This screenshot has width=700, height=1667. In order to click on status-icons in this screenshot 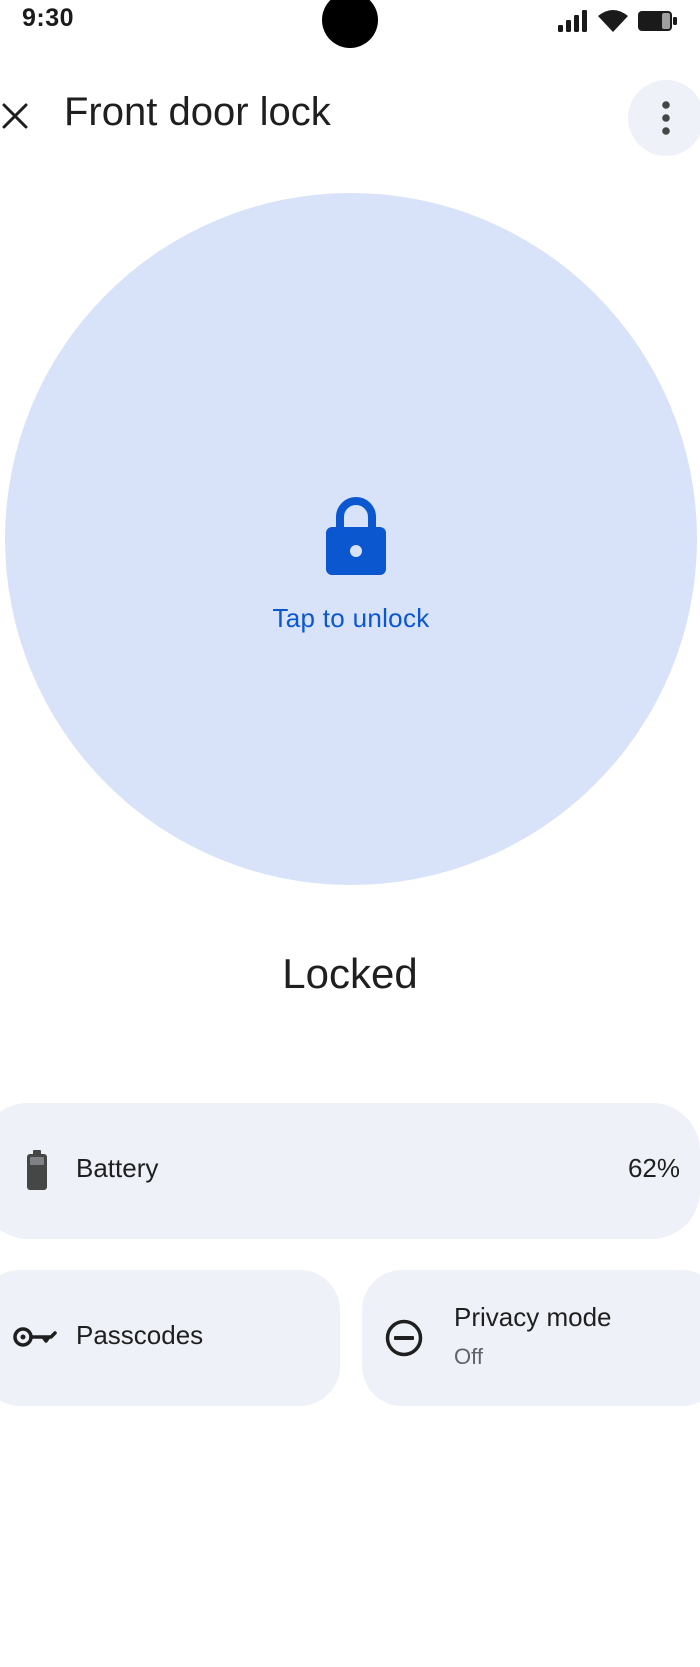, I will do `click(618, 21)`.